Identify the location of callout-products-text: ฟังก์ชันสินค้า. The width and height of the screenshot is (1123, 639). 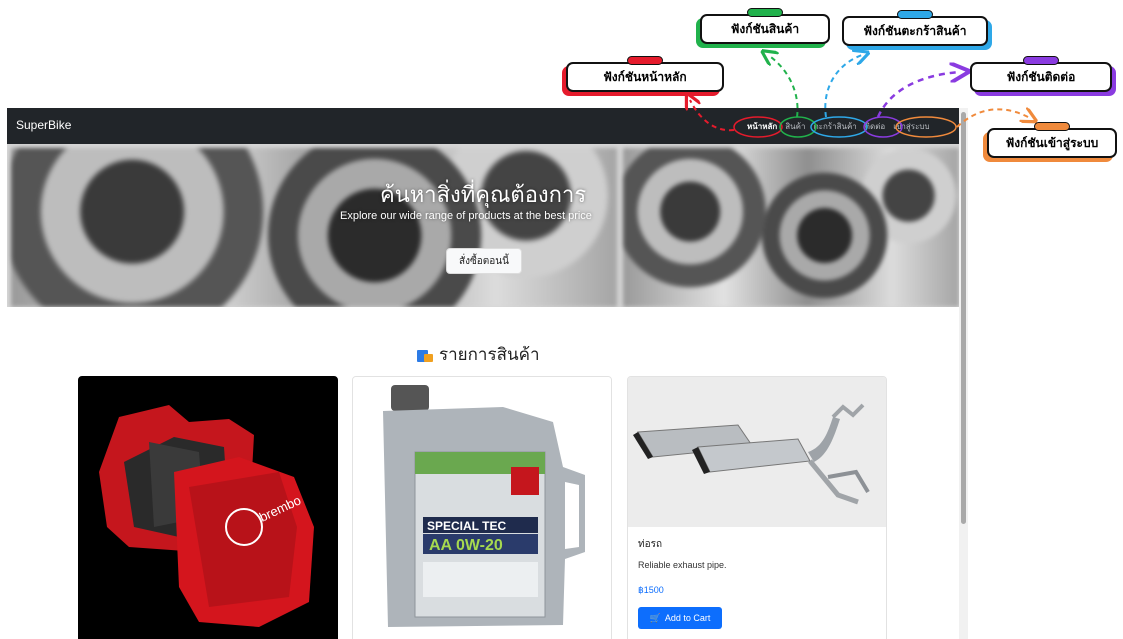
(765, 28).